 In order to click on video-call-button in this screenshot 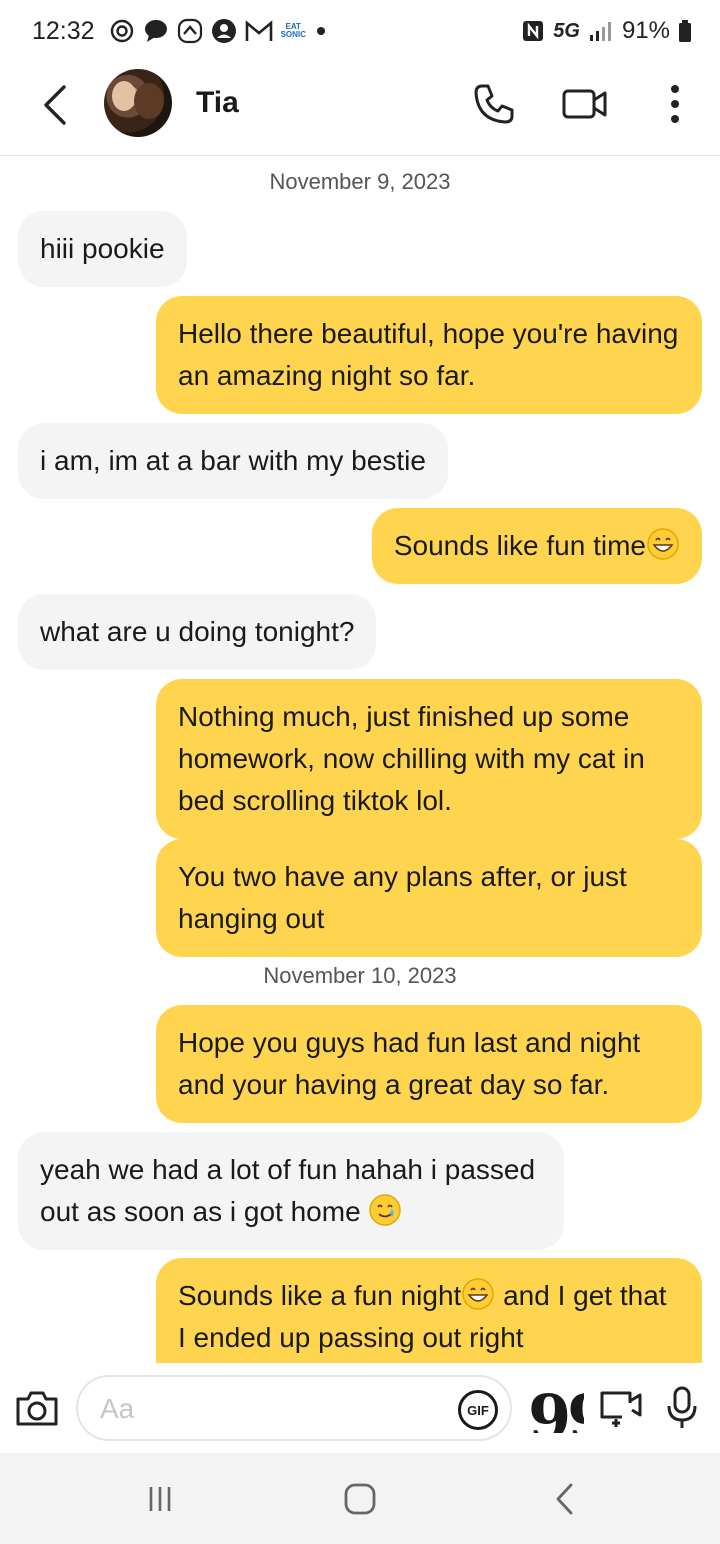, I will do `click(585, 104)`.